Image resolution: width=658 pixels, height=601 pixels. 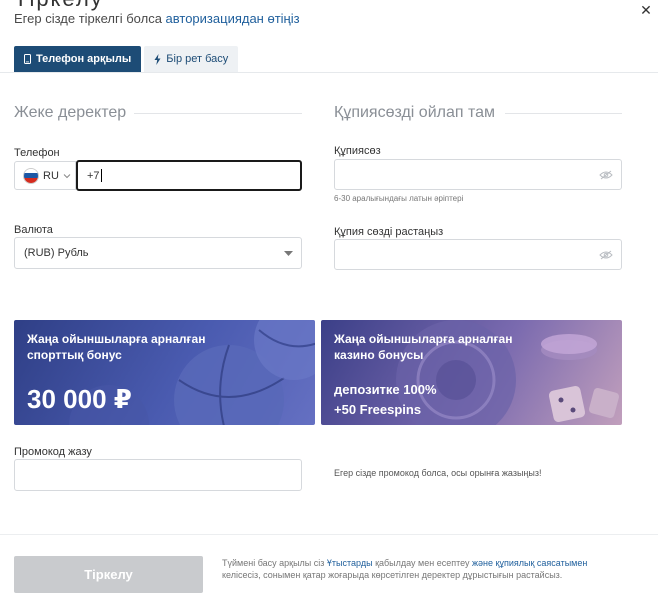 What do you see at coordinates (350, 563) in the screenshot?
I see `rules-link: Ұтыстарды` at bounding box center [350, 563].